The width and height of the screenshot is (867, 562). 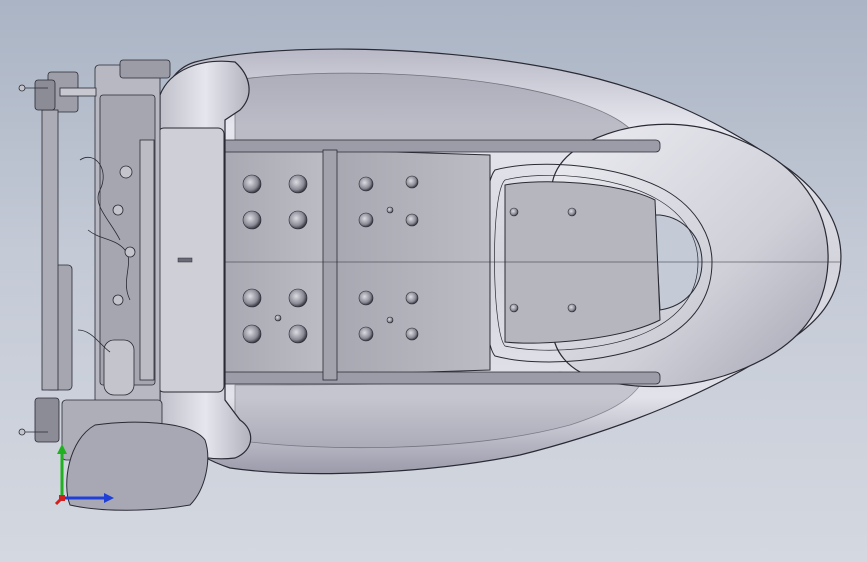 What do you see at coordinates (582, 262) in the screenshot?
I see `back-panel-right` at bounding box center [582, 262].